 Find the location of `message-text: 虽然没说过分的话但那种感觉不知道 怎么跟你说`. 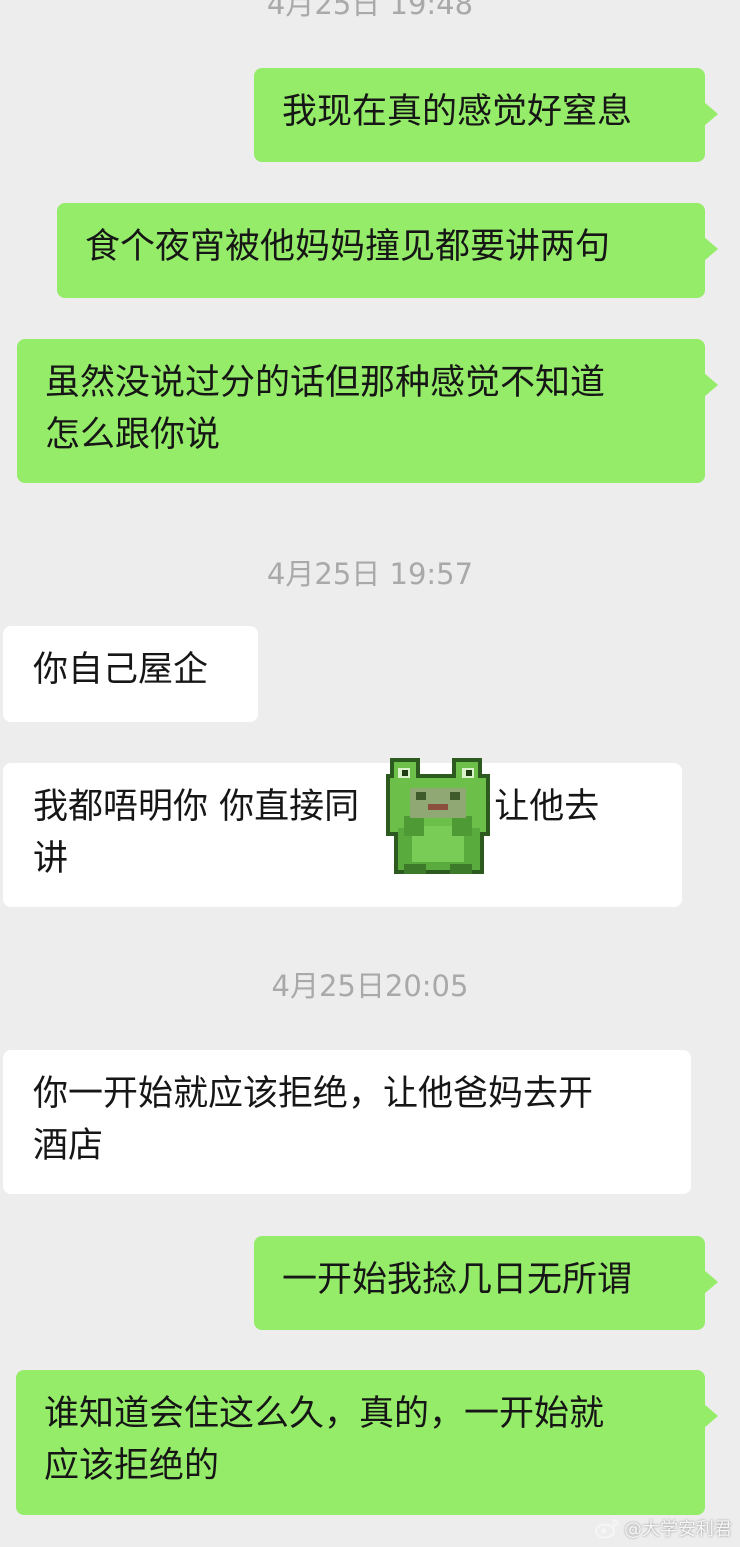

message-text: 虽然没说过分的话但那种感觉不知道 怎么跟你说 is located at coordinates (325, 409).